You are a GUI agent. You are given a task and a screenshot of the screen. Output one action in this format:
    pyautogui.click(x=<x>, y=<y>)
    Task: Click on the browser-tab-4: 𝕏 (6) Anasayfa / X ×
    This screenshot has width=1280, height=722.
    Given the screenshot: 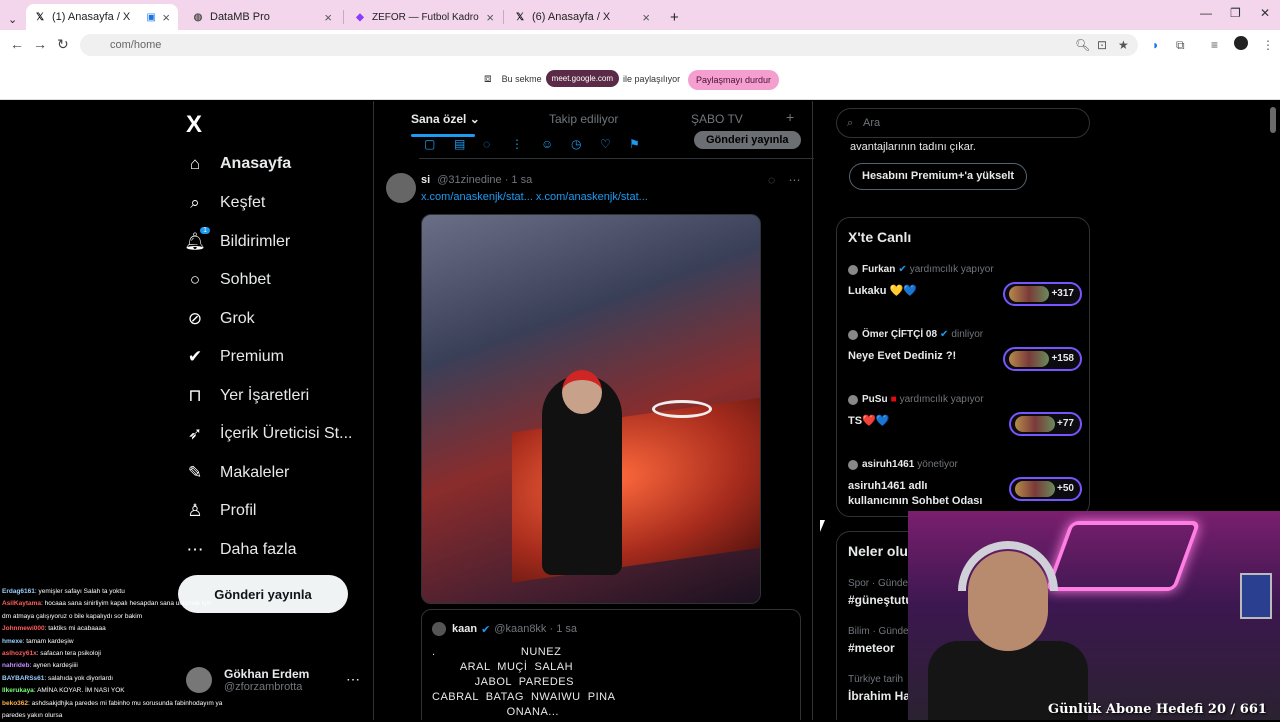 What is the action you would take?
    pyautogui.click(x=582, y=17)
    